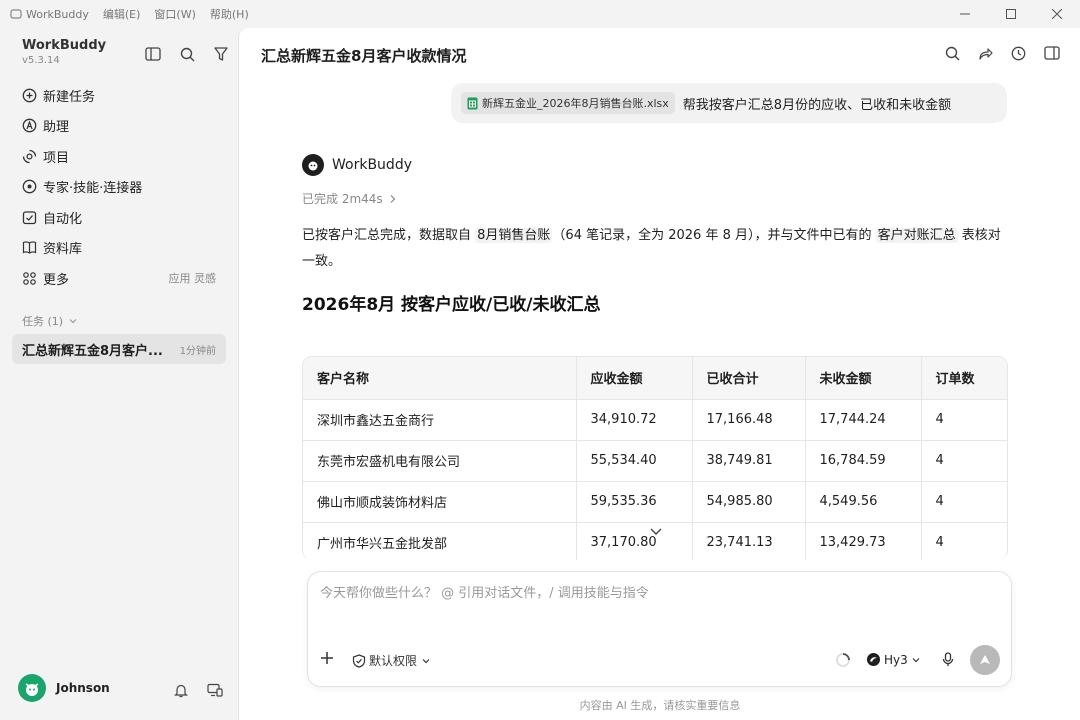  Describe the element at coordinates (29, 95) in the screenshot. I see `plus-circle-icon` at that location.